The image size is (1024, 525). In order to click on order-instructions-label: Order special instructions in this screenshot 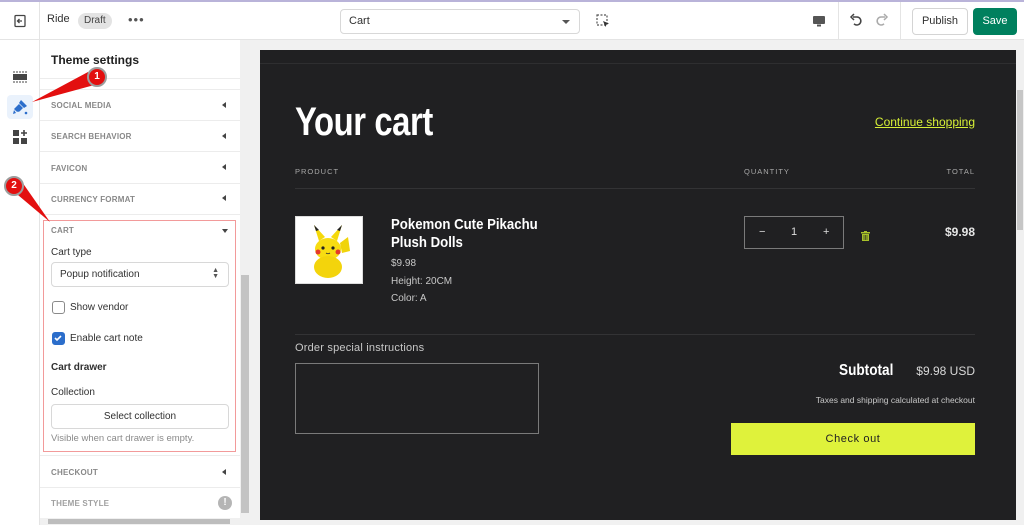, I will do `click(360, 348)`.